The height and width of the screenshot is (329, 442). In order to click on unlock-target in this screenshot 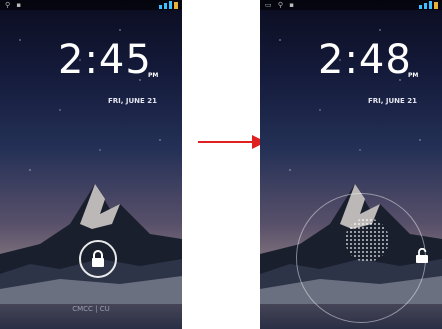, I will do `click(422, 257)`.